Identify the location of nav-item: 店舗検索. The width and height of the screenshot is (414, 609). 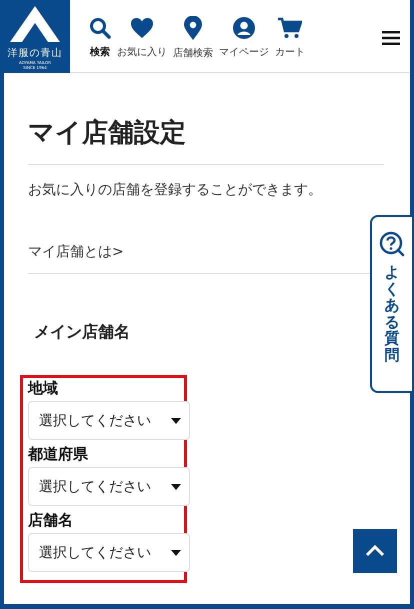
(193, 38).